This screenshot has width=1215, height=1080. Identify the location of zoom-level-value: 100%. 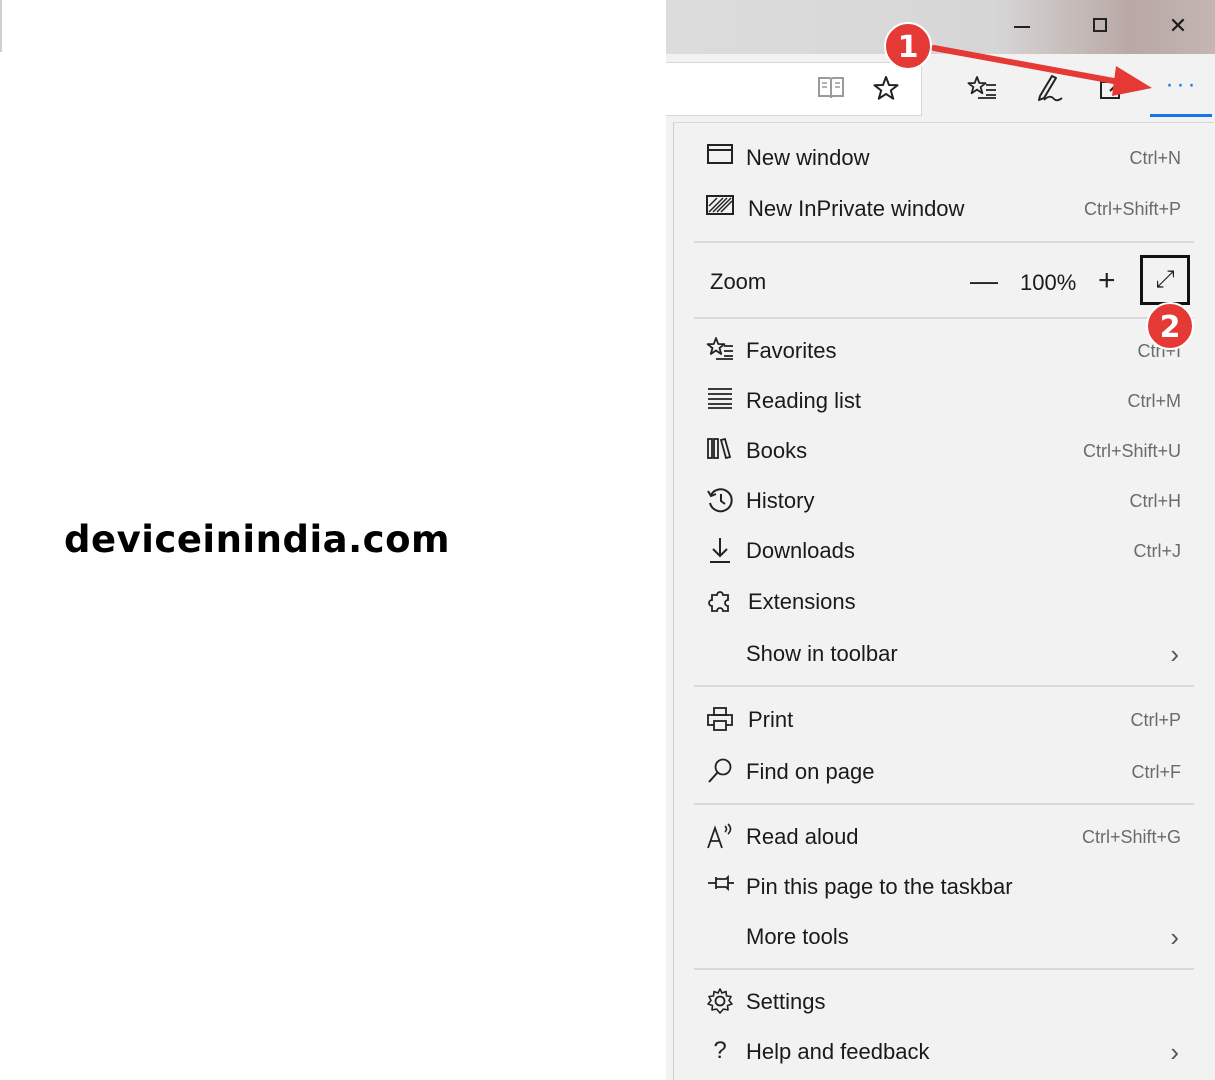
(1048, 282).